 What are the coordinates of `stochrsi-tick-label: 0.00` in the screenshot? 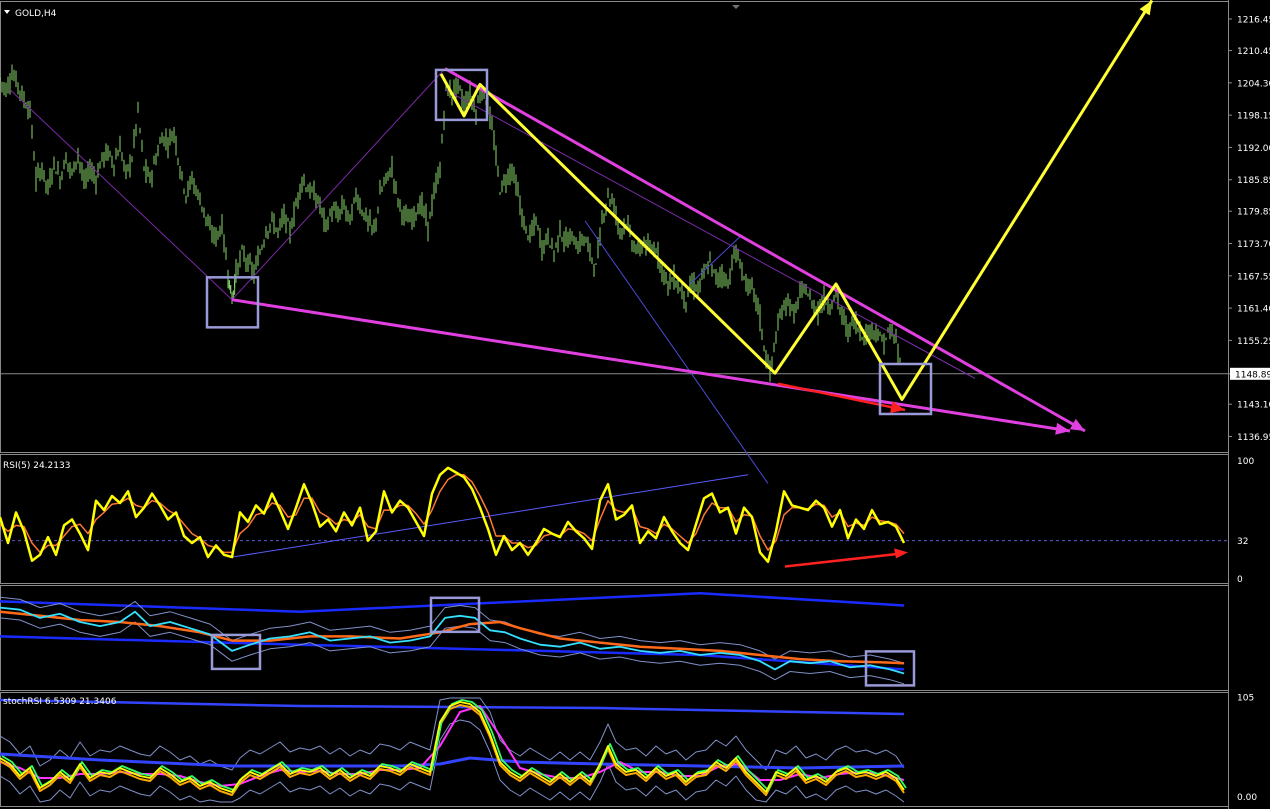 It's located at (1247, 798).